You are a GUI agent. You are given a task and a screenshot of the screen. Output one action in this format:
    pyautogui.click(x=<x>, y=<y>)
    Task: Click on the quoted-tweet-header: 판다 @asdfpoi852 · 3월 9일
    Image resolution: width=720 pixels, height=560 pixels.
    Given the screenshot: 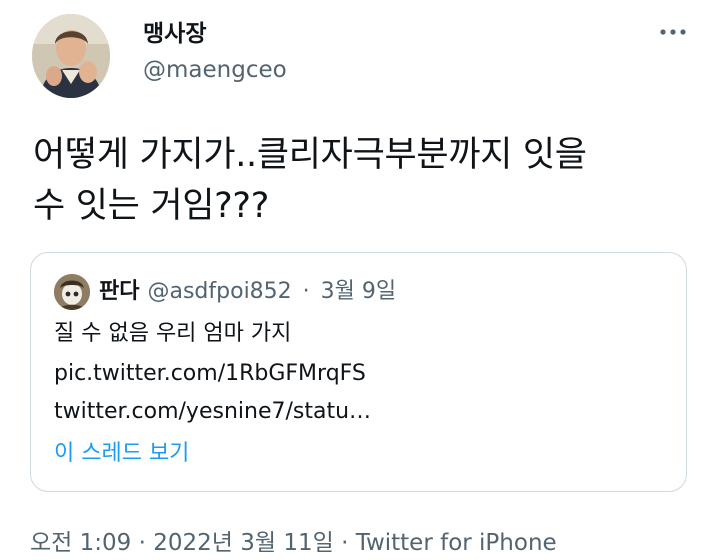 What is the action you would take?
    pyautogui.click(x=247, y=292)
    